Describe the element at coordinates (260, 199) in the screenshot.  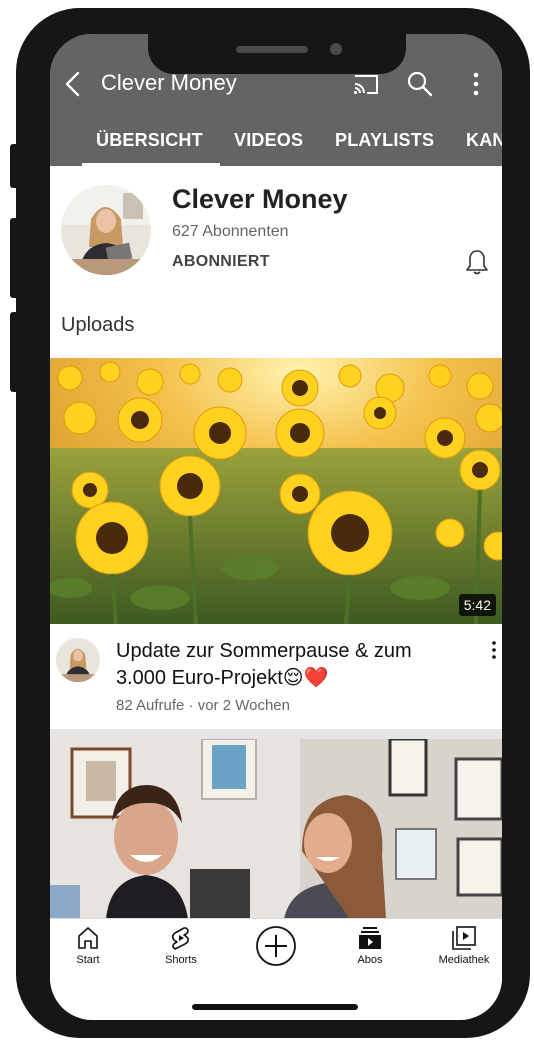
I see `channel-name: Clever Money` at that location.